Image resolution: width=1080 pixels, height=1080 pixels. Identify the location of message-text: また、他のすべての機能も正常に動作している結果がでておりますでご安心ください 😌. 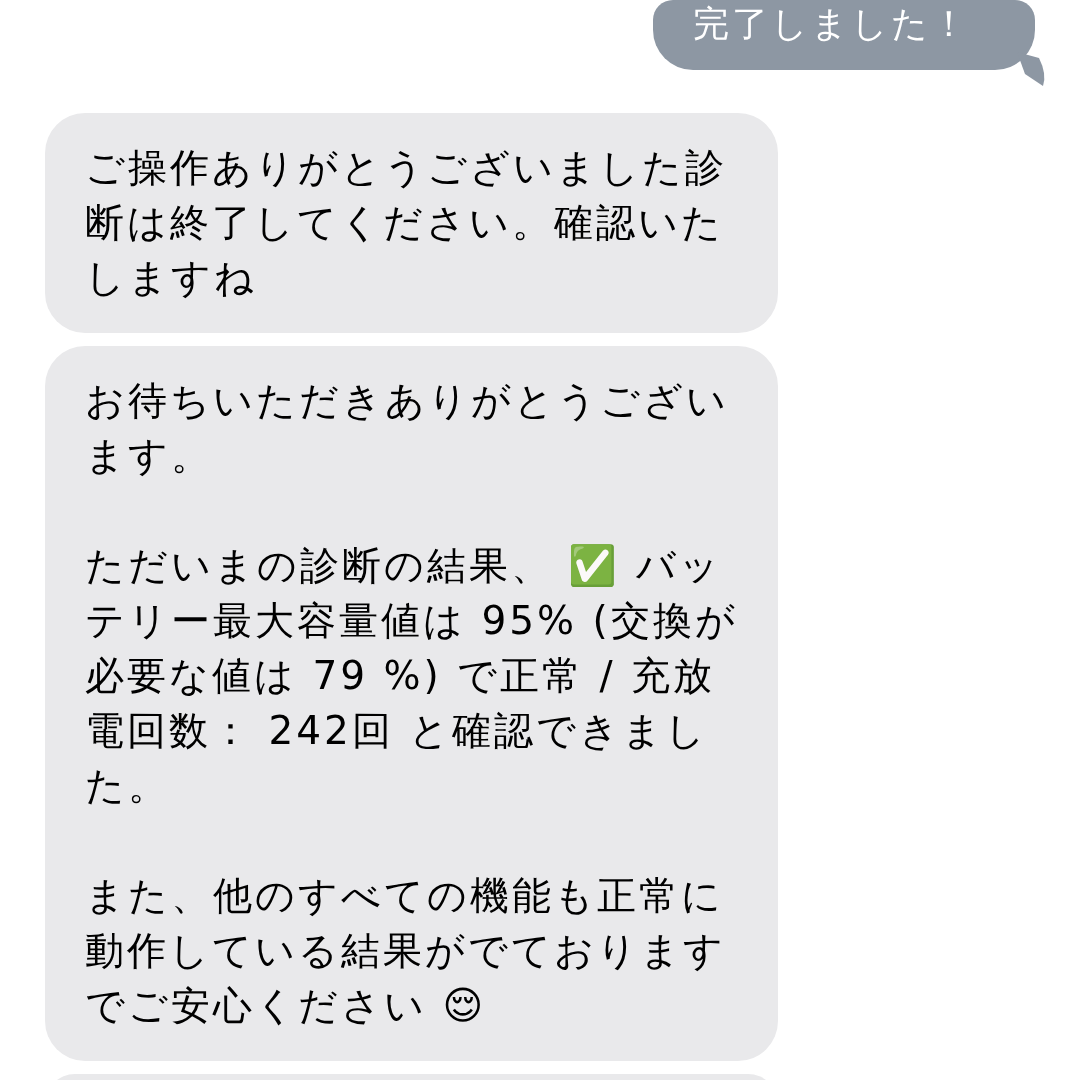
(406, 951).